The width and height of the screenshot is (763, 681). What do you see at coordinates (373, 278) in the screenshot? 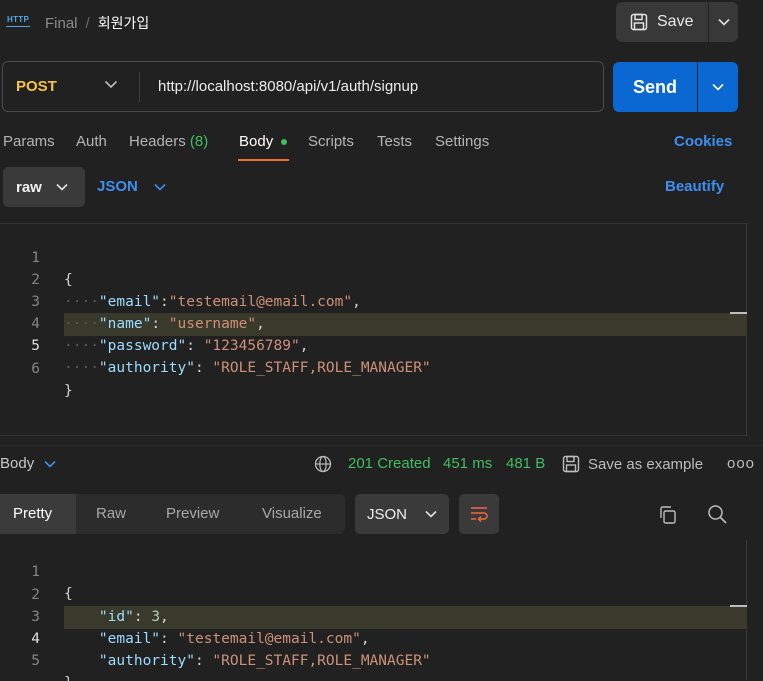
I see `code-line: 2 ····"email":"testemail@email.com",` at bounding box center [373, 278].